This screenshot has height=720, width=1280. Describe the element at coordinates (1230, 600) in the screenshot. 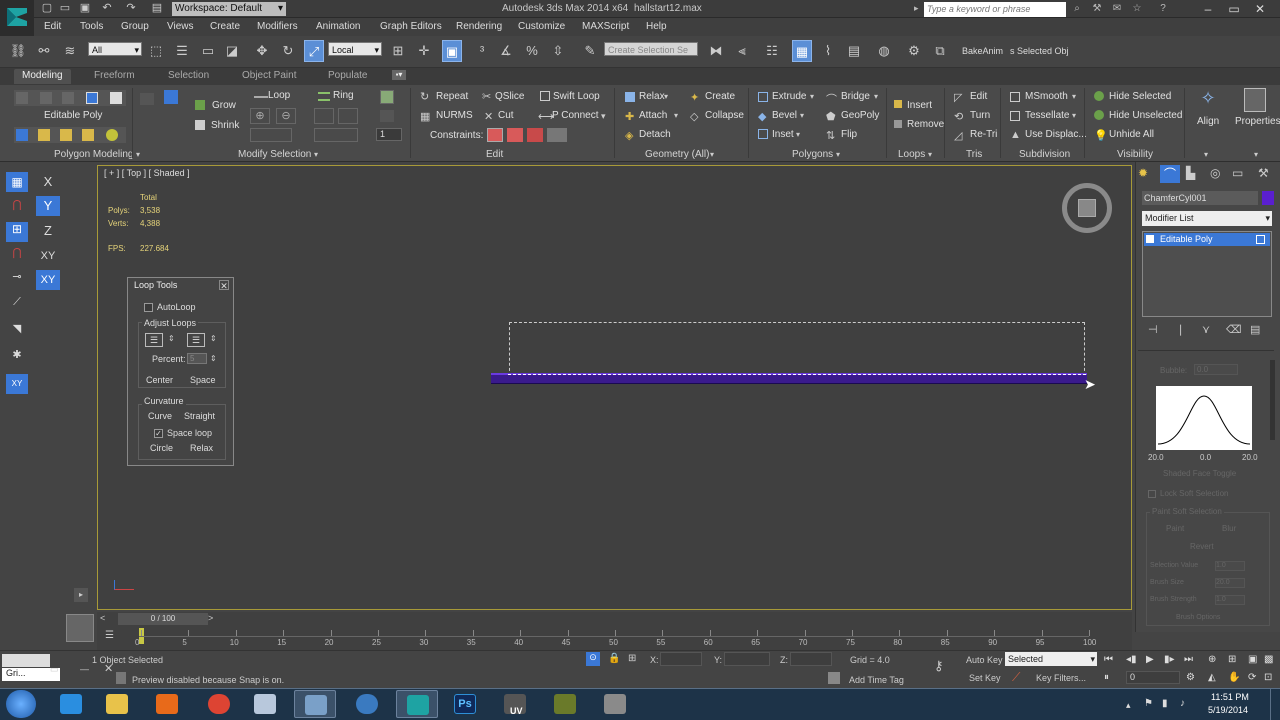

I see `brush-strength-input: 1.0` at that location.